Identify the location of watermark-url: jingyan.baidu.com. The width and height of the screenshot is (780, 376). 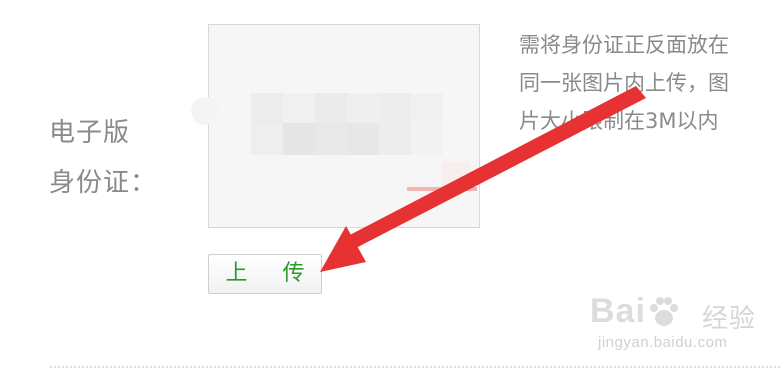
(663, 342).